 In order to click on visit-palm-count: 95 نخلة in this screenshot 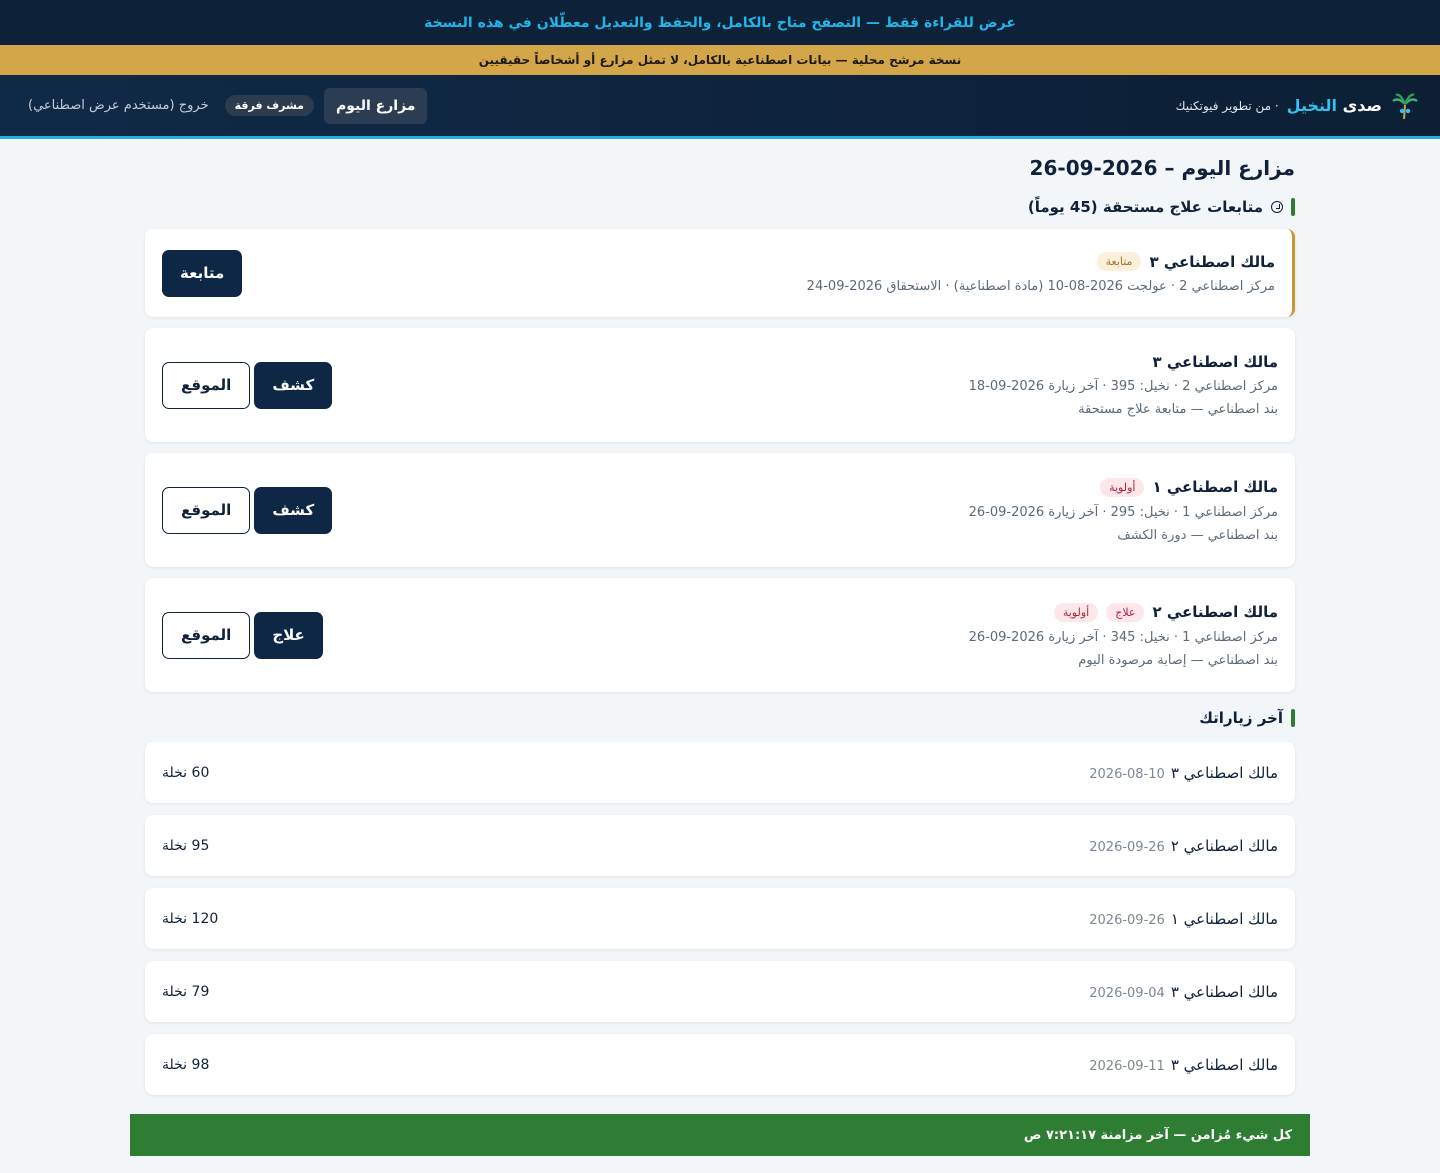, I will do `click(186, 845)`.